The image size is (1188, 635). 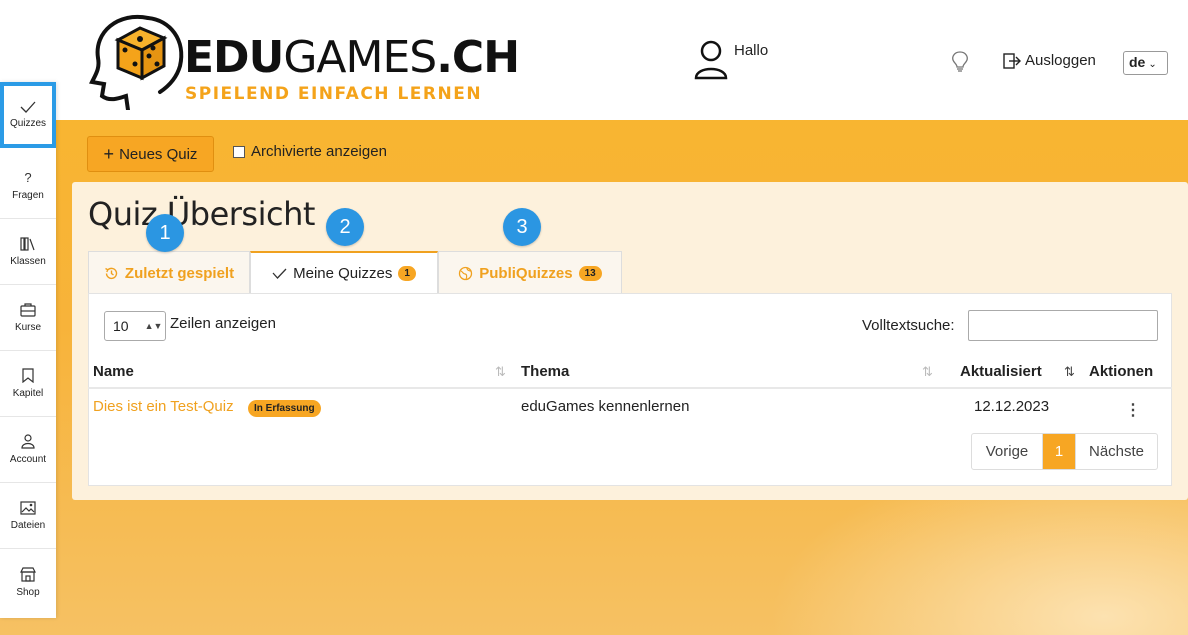 I want to click on quiz-updated-date: 12.12.2023, so click(x=1012, y=406).